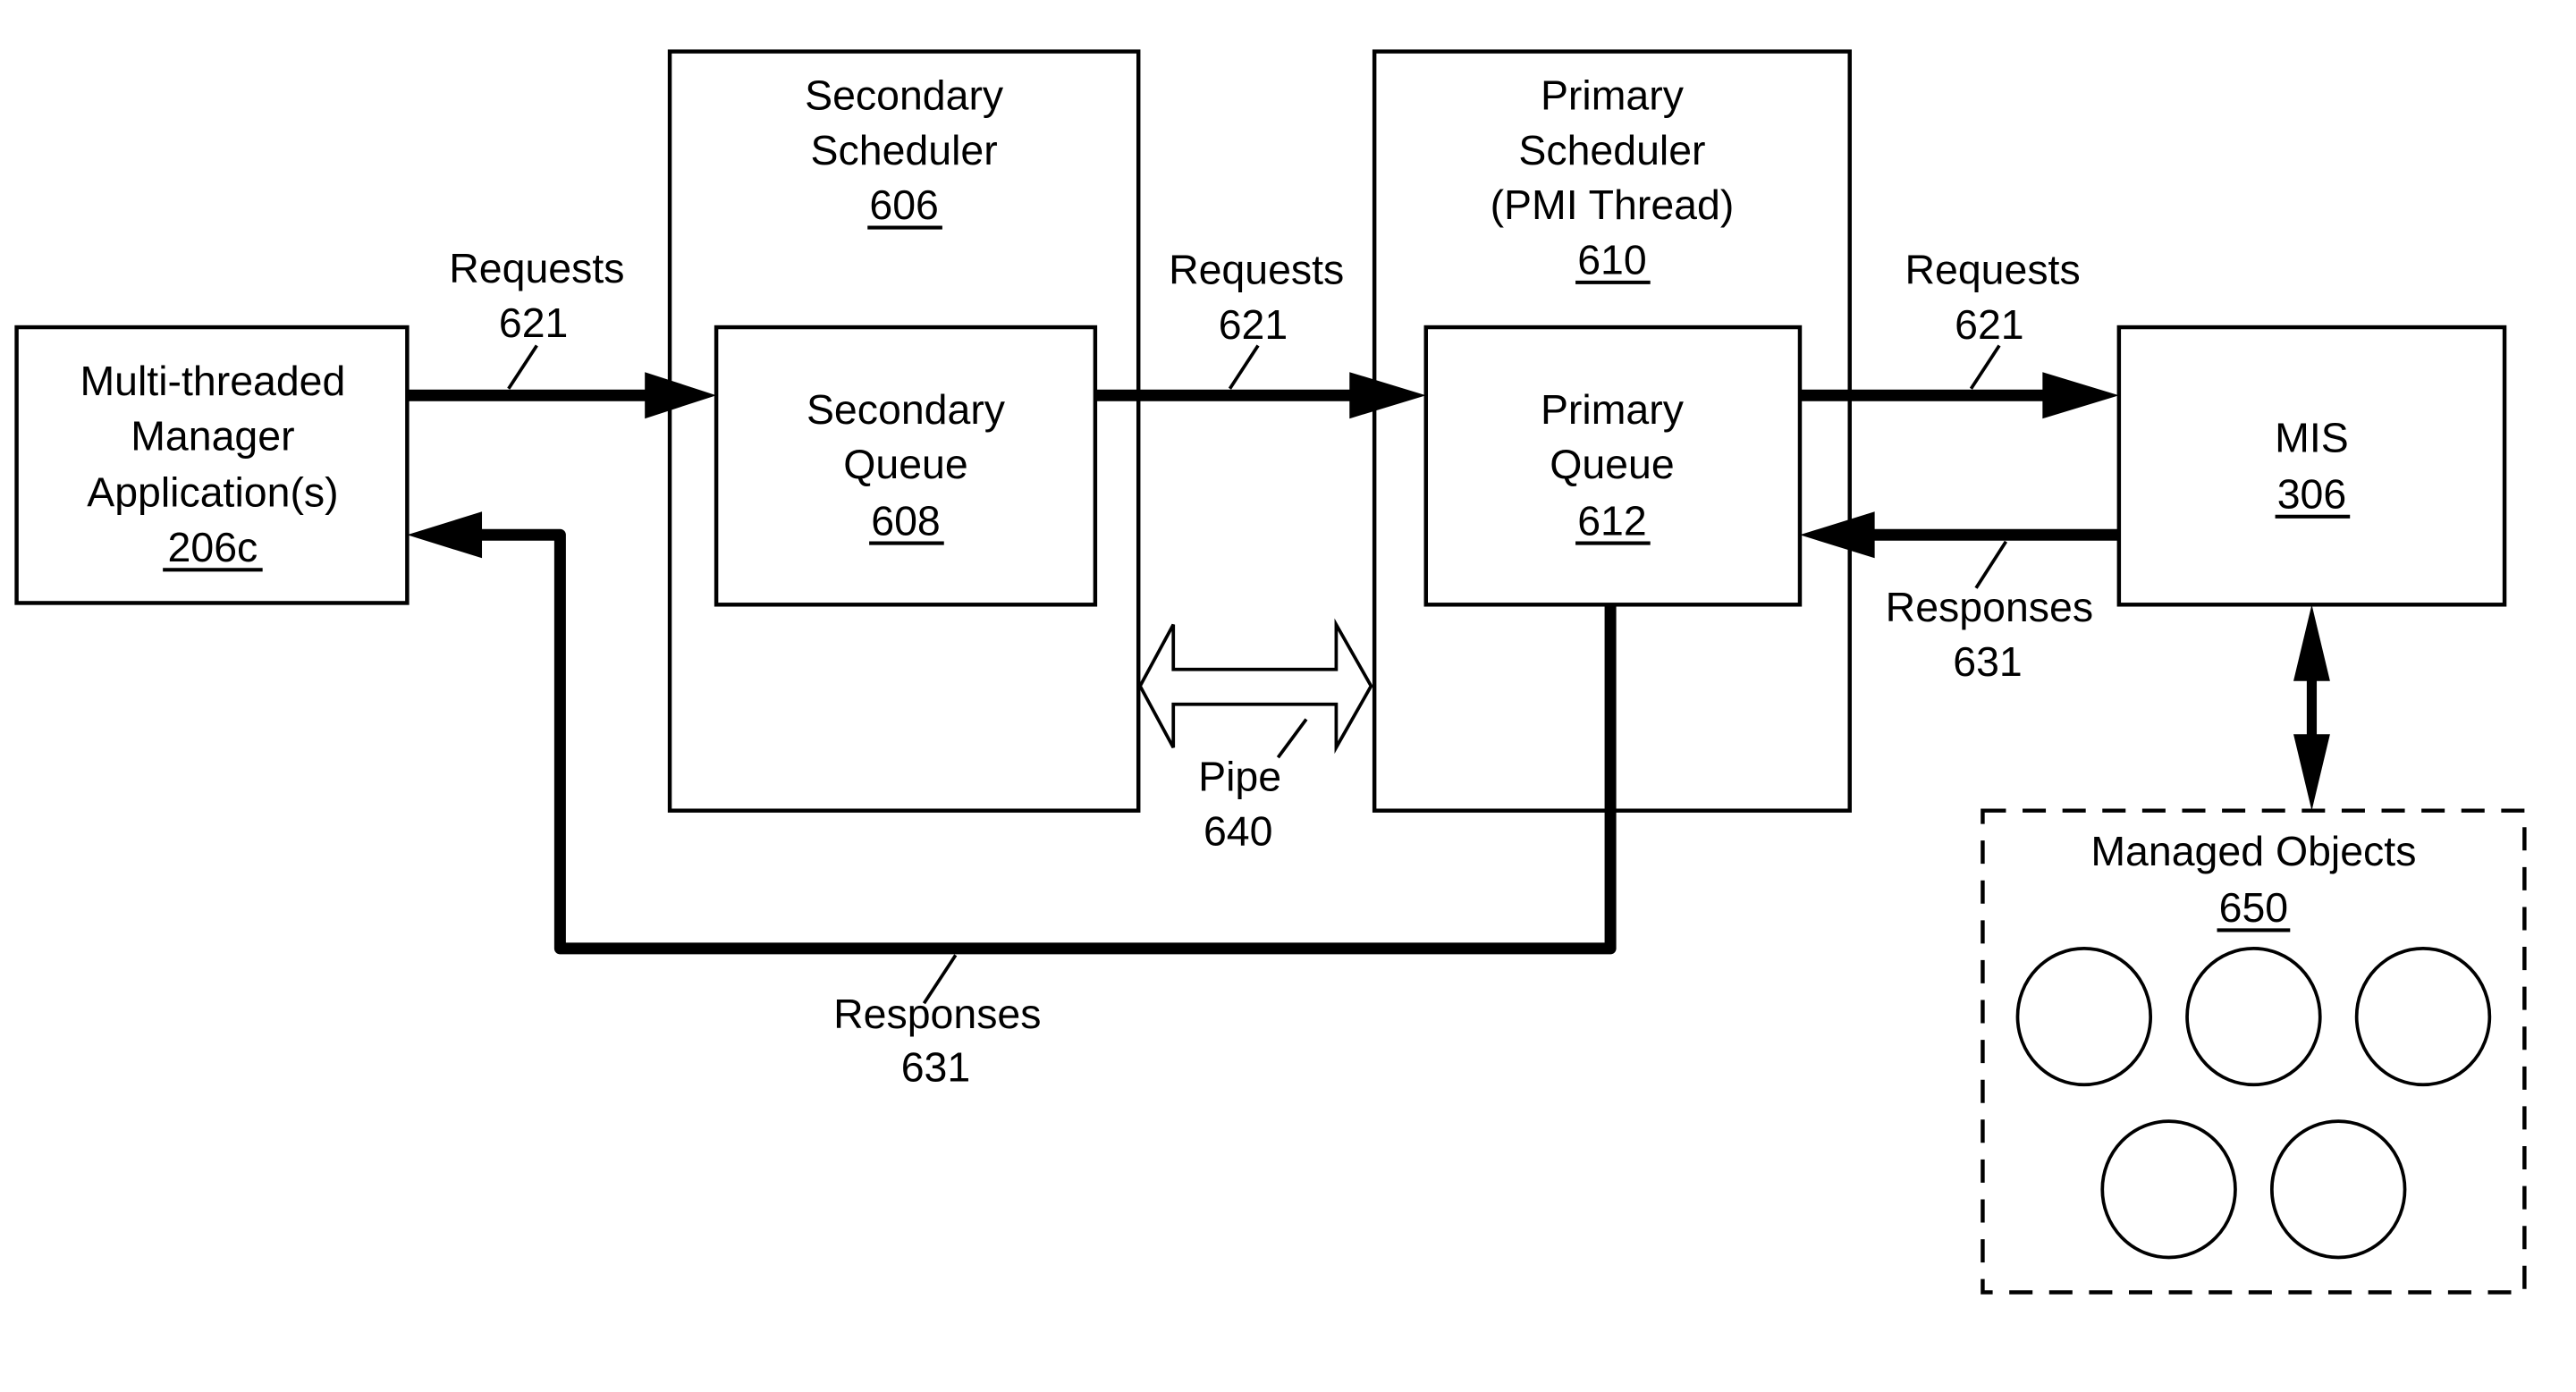  Describe the element at coordinates (2312, 437) in the screenshot. I see `mis-label: MIS` at that location.